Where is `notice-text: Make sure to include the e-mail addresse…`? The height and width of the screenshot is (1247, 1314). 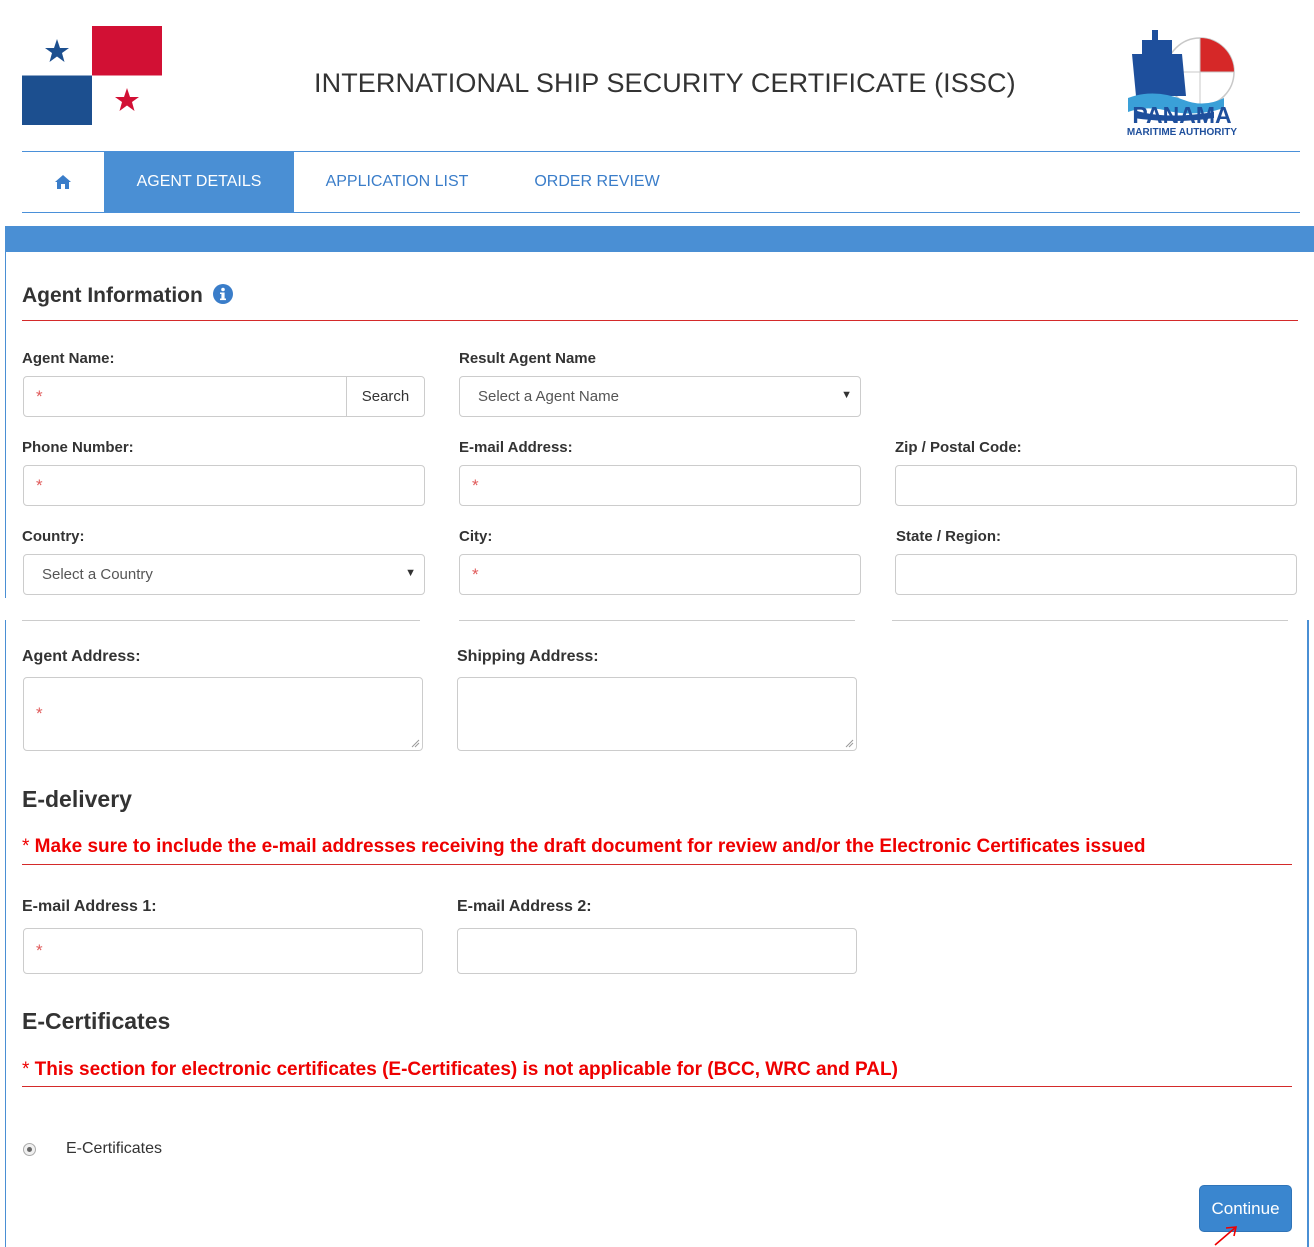 notice-text: Make sure to include the e-mail addresse… is located at coordinates (587, 846).